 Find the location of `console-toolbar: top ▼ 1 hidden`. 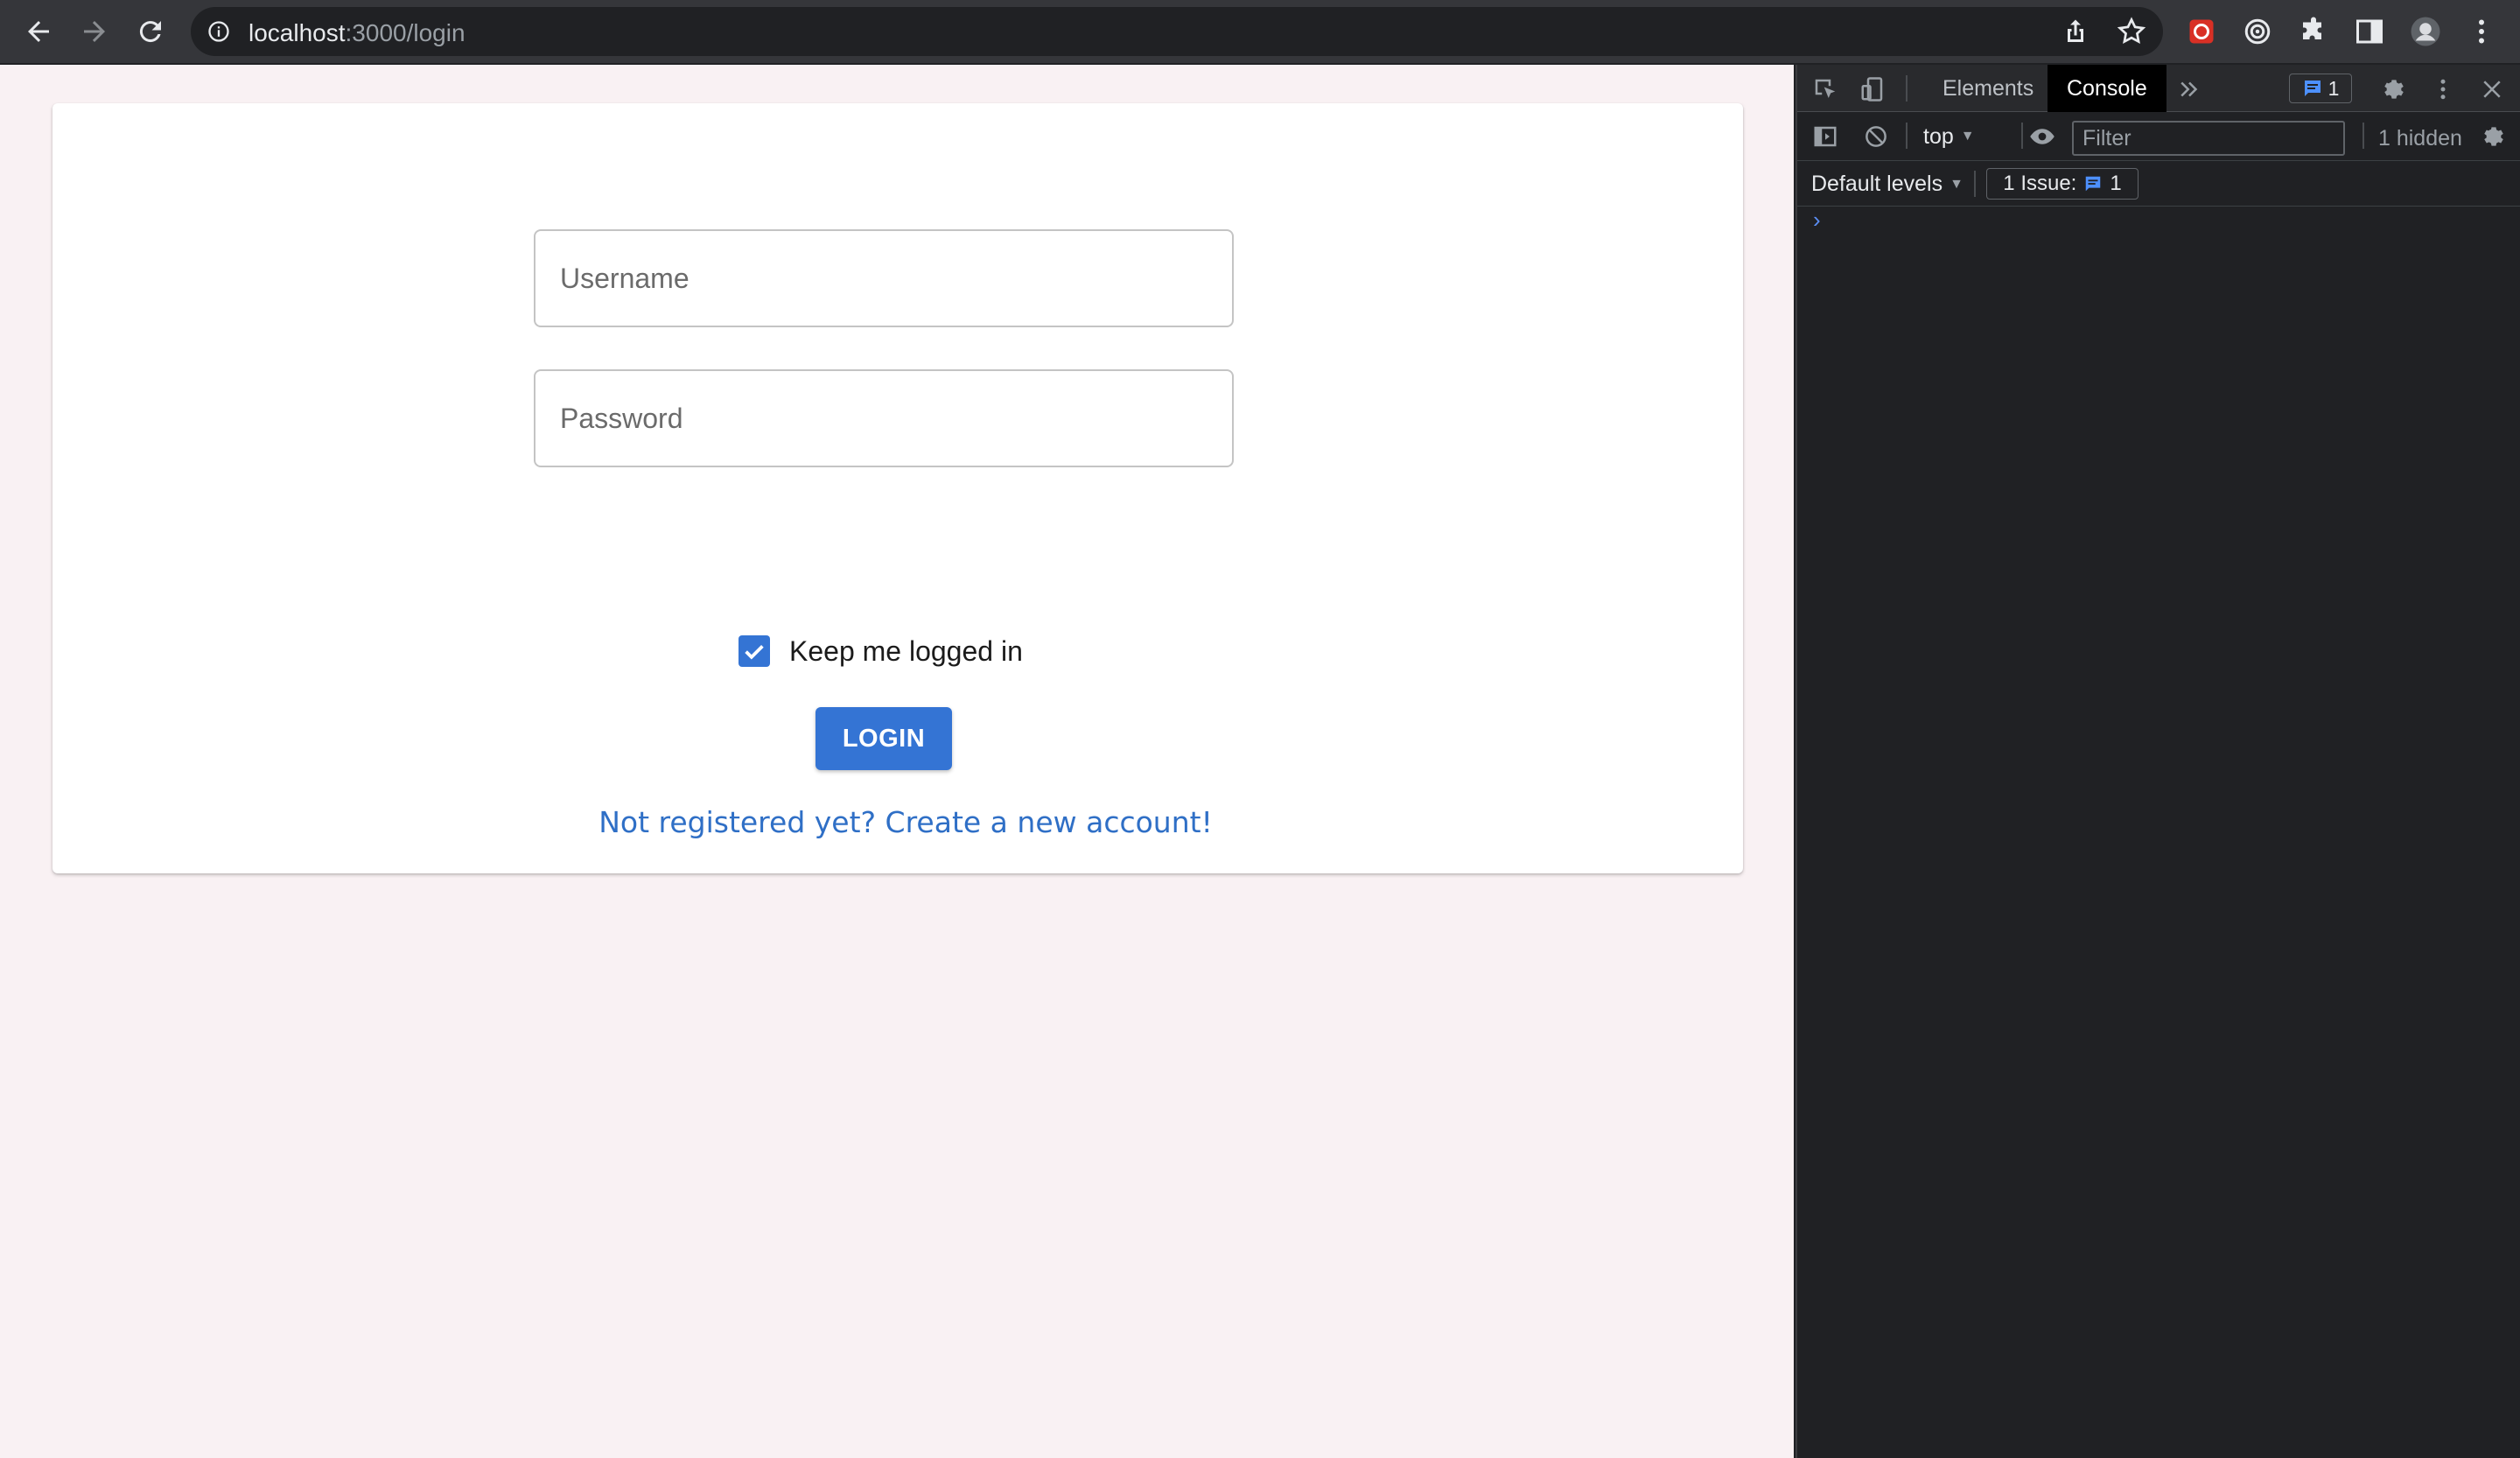

console-toolbar: top ▼ 1 hidden is located at coordinates (2158, 136).